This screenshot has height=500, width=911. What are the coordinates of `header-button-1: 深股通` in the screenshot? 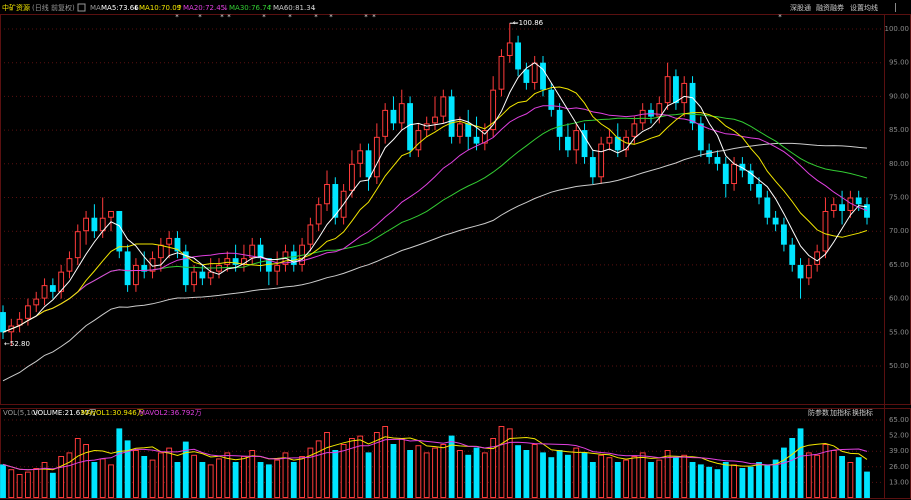 It's located at (800, 7).